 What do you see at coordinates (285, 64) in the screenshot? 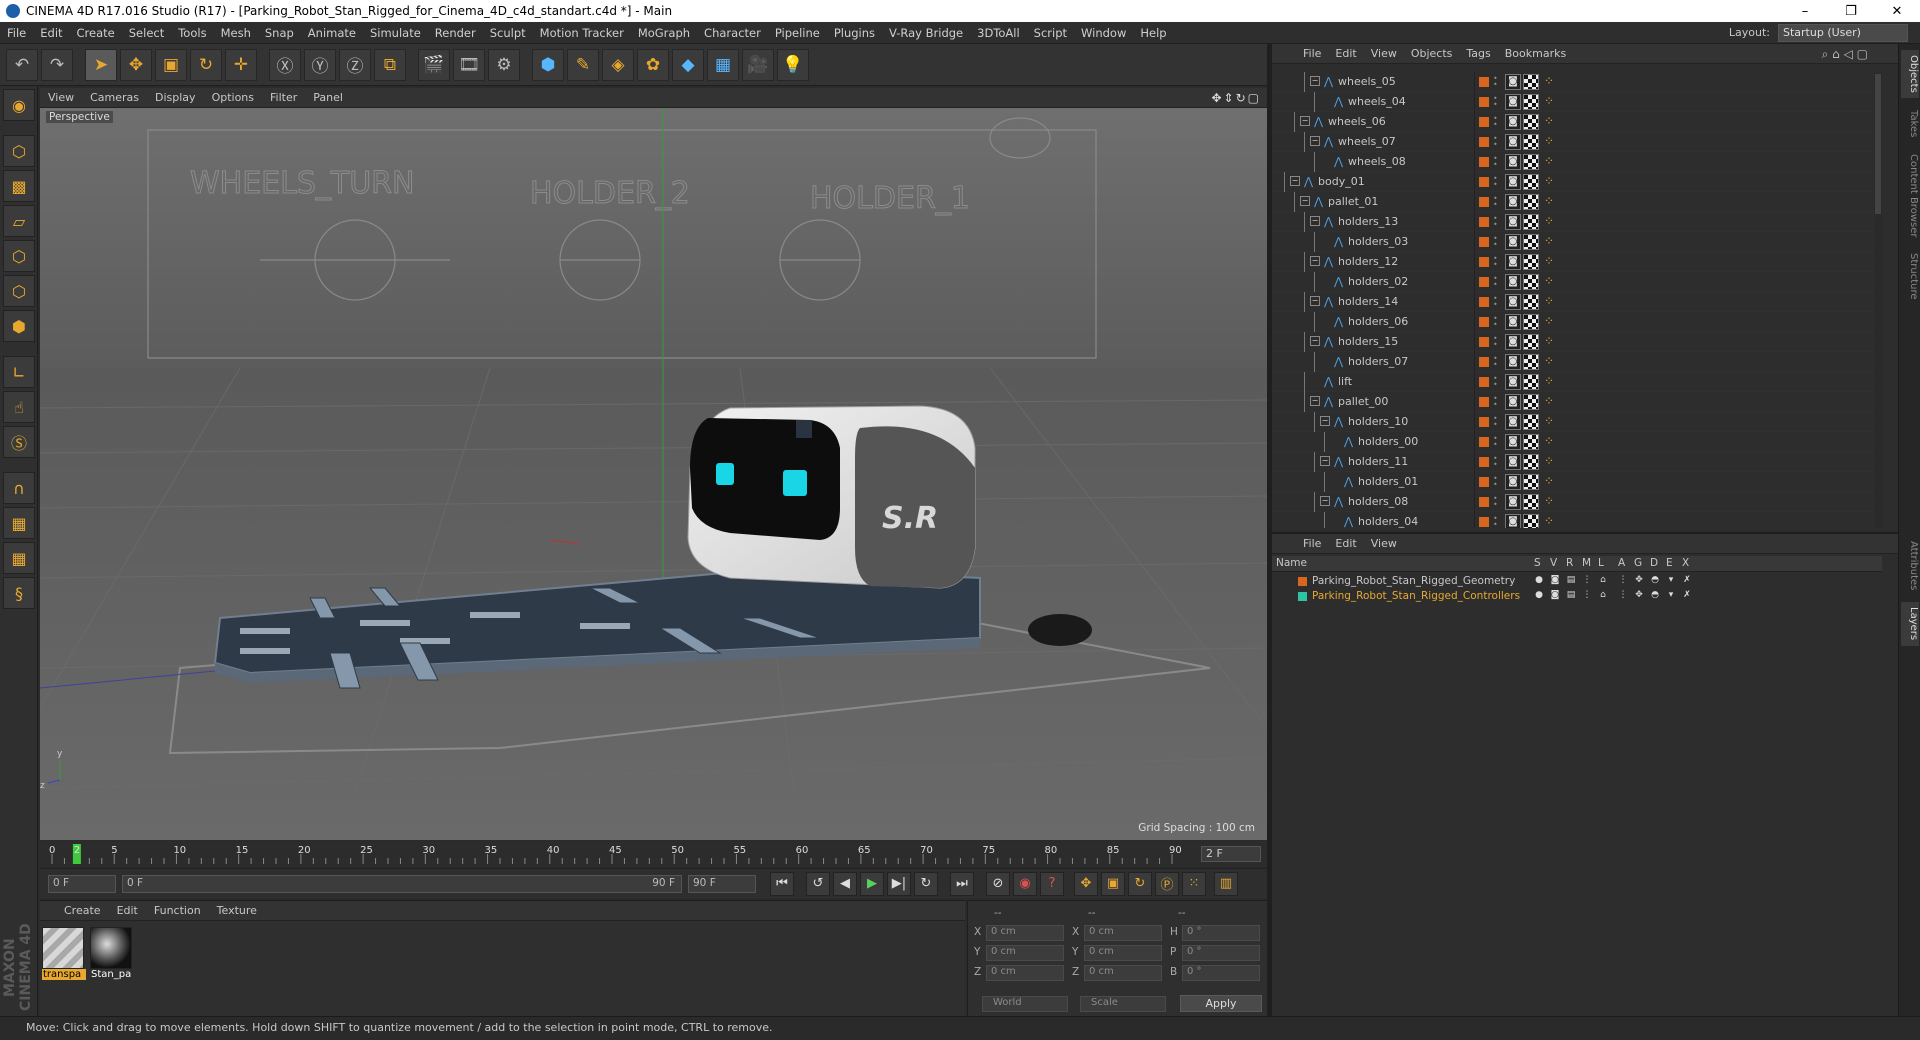
I see `x-axis-lock-icon: Ⓧ` at bounding box center [285, 64].